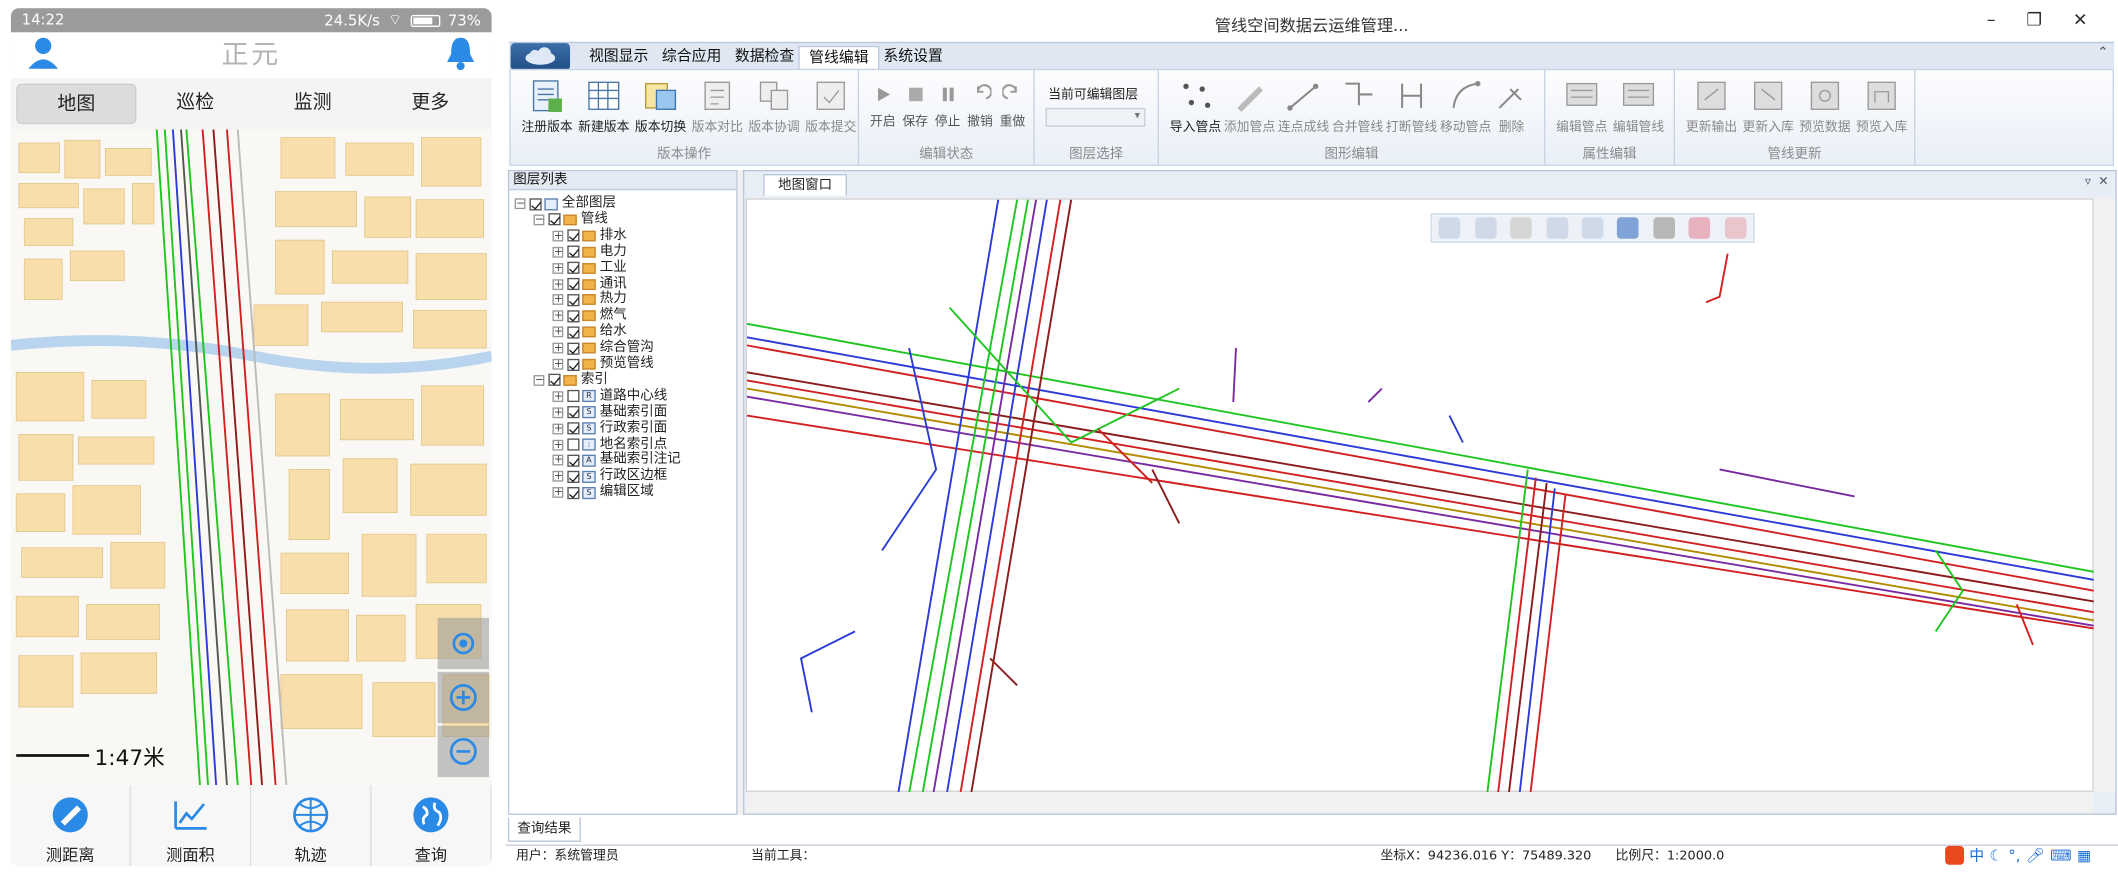  Describe the element at coordinates (2014, 856) in the screenshot. I see `punctuation-icon: °,` at that location.